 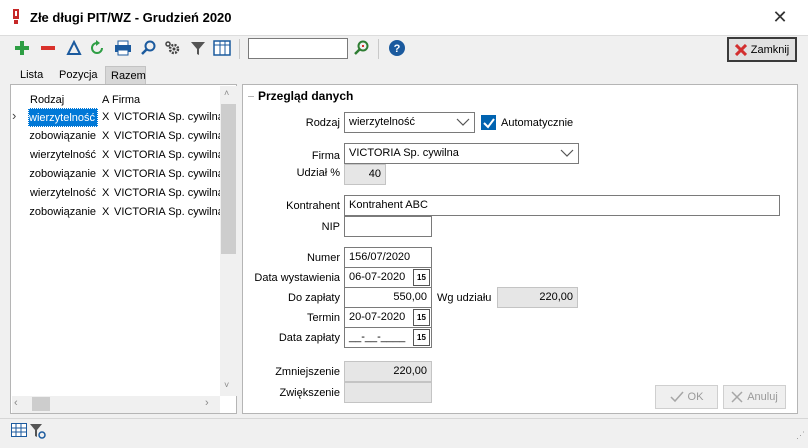 I want to click on termin-value: 20-07-2020, so click(x=377, y=317).